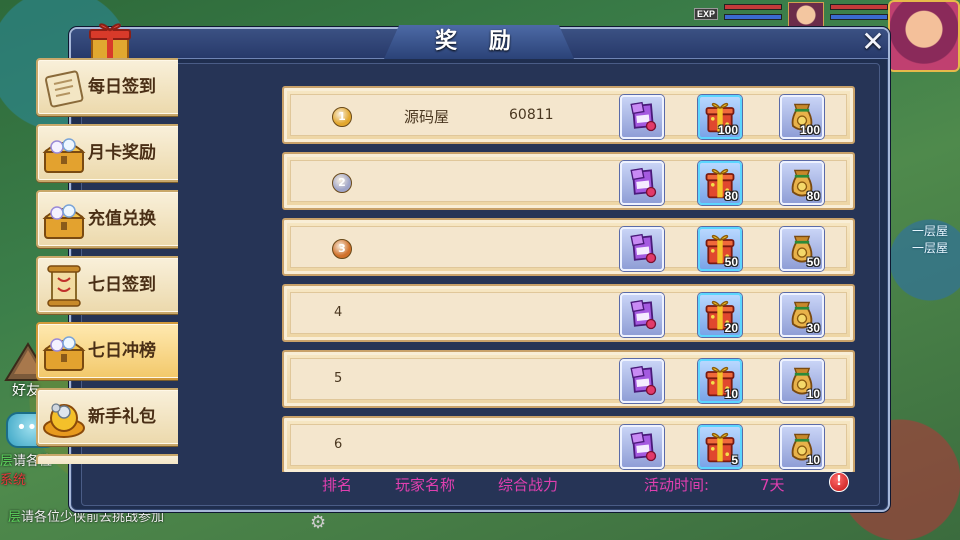 This screenshot has height=540, width=960. What do you see at coordinates (13, 480) in the screenshot?
I see `chat-tag: 系统` at bounding box center [13, 480].